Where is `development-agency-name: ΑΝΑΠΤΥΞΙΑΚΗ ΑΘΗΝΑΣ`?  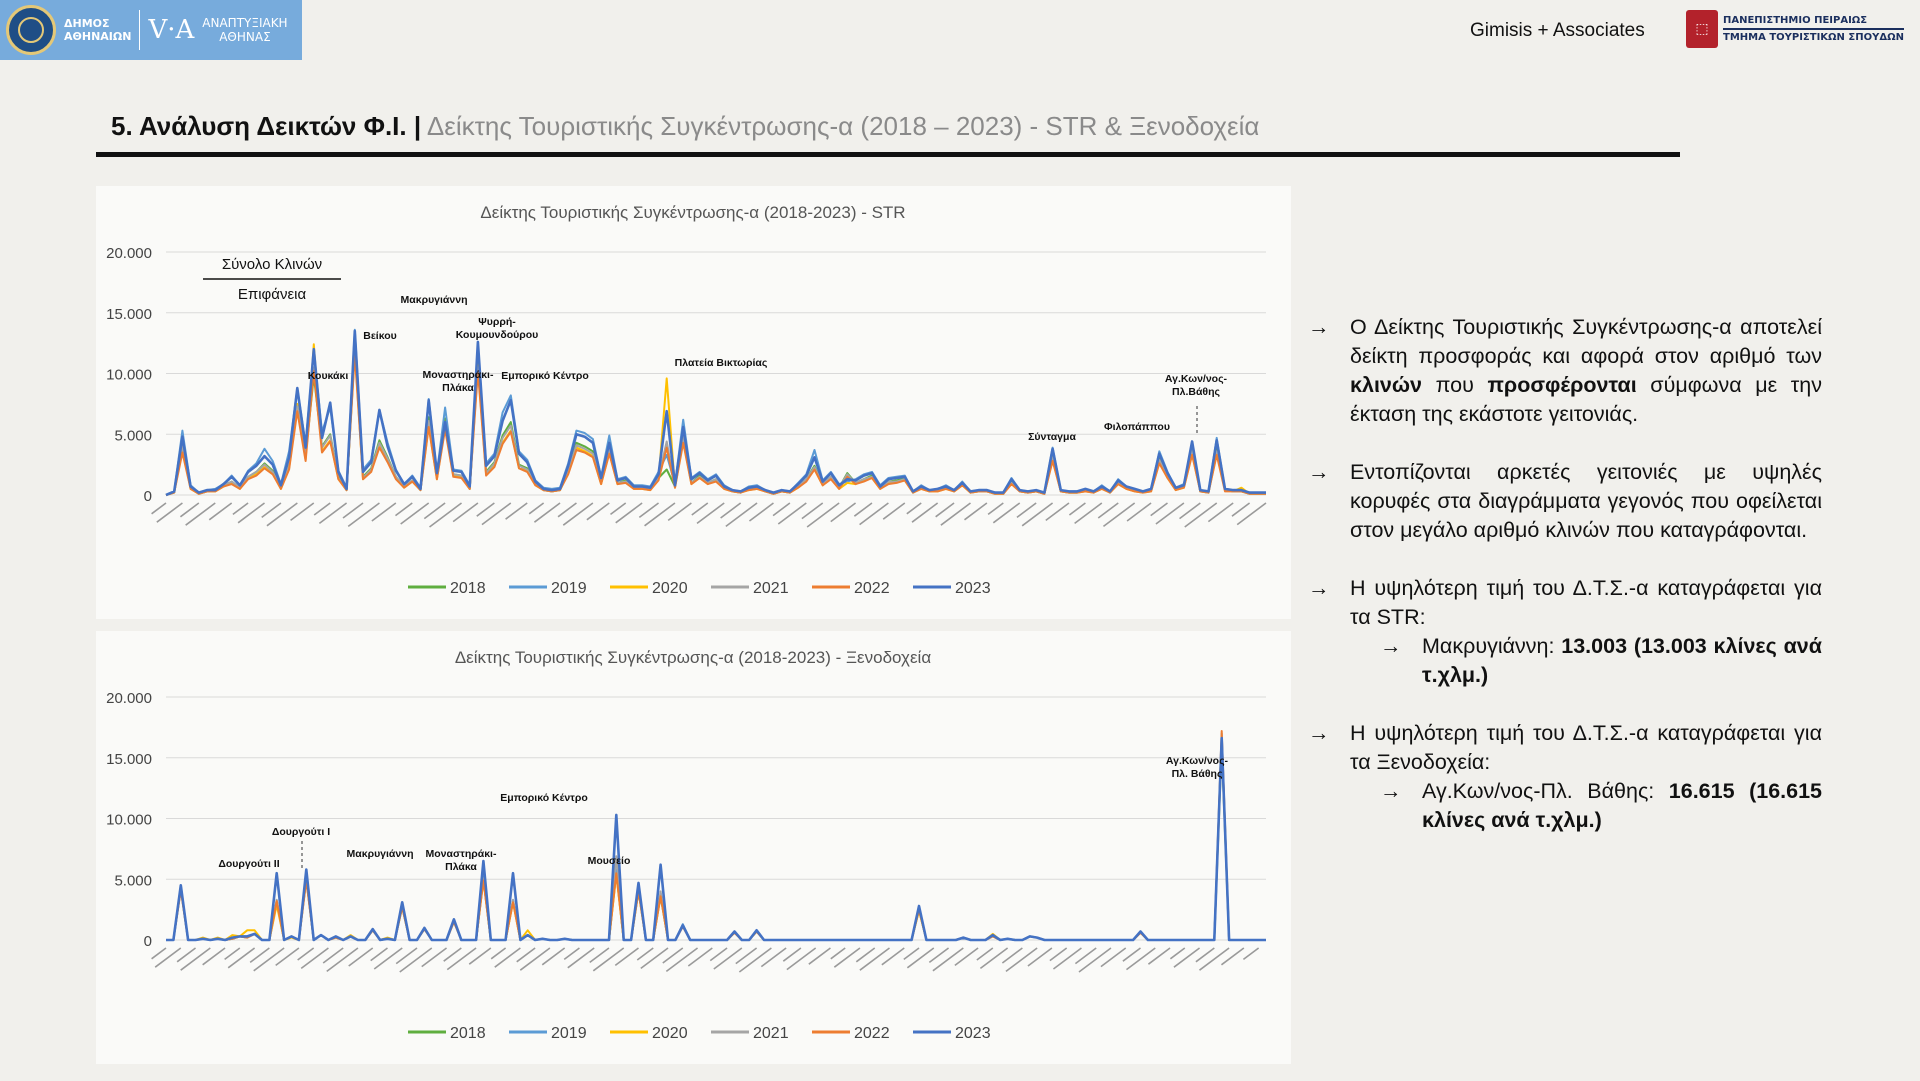
development-agency-name: ΑΝΑΠΤΥΞΙΑΚΗ ΑΘΗΝΑΣ is located at coordinates (245, 30).